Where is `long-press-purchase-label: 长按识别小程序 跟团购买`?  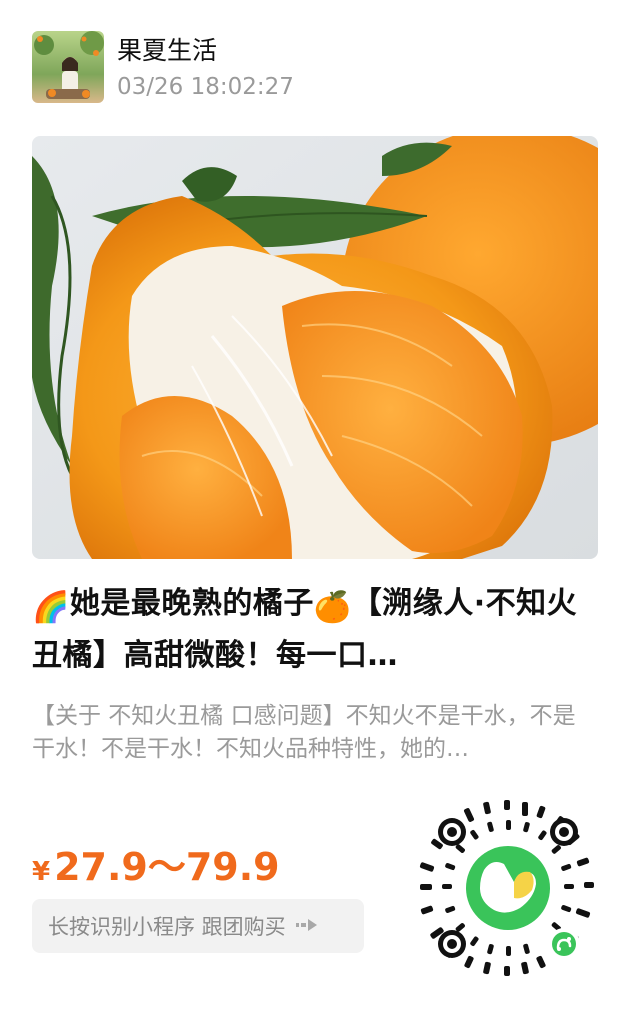 long-press-purchase-label: 长按识别小程序 跟团购买 is located at coordinates (167, 927).